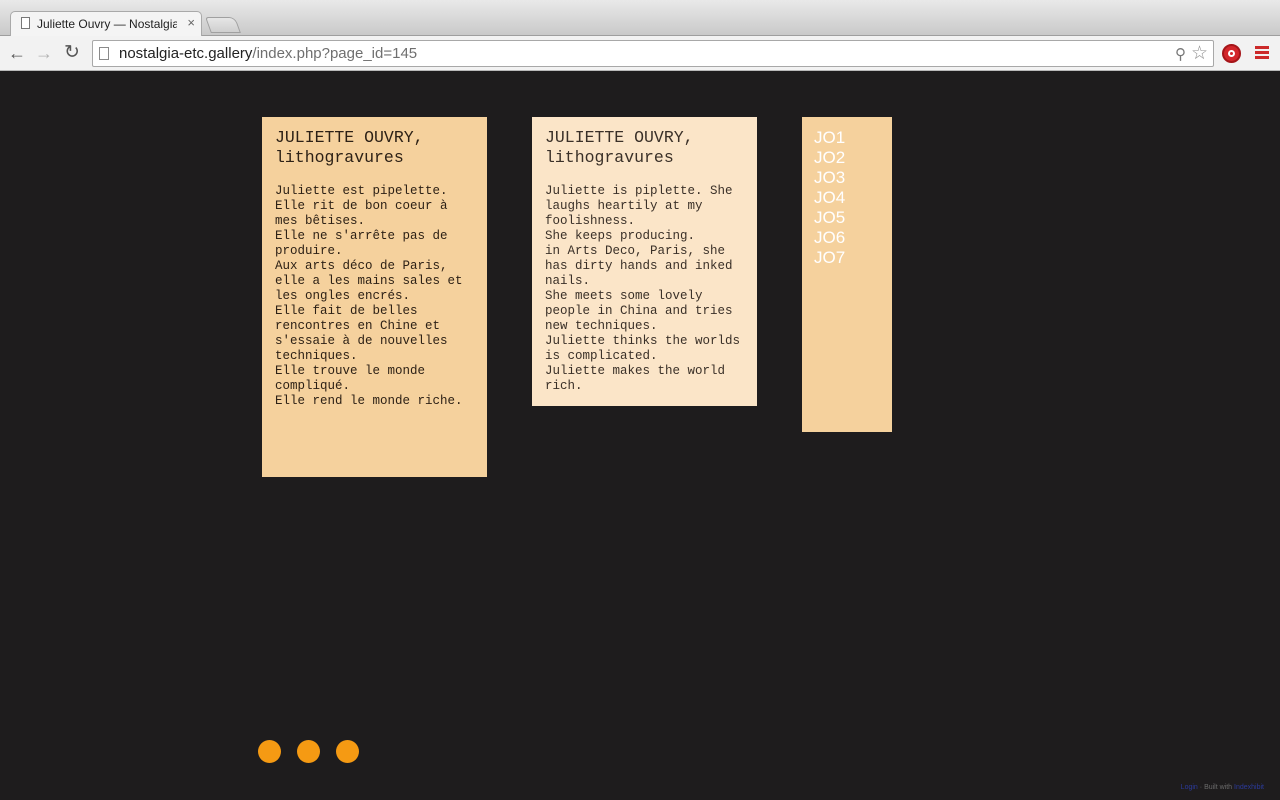  Describe the element at coordinates (847, 258) in the screenshot. I see `work-link-jo7: JO7` at that location.